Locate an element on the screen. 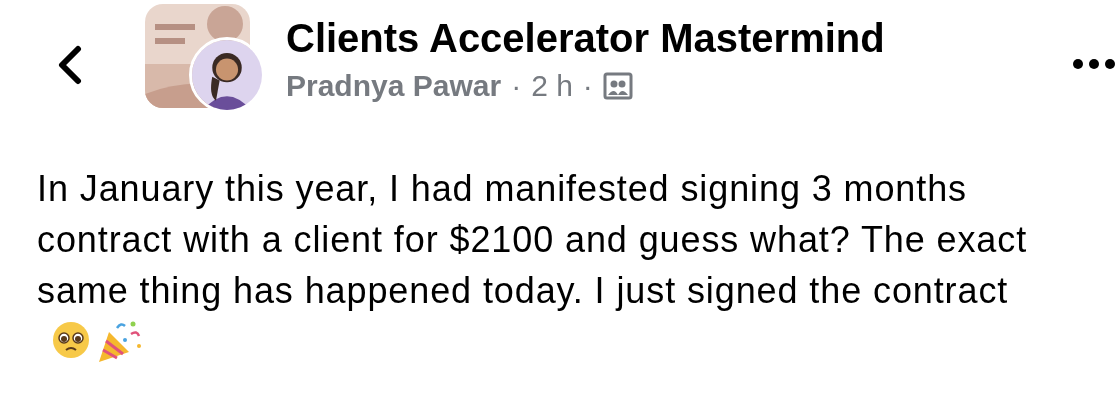 The image size is (1117, 418). group-name: Clients Accelerator Mastermind is located at coordinates (585, 38).